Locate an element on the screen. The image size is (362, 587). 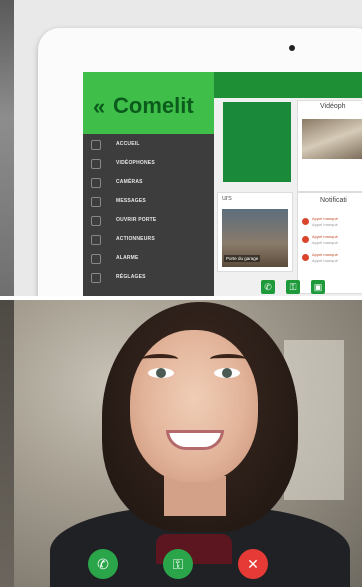
menu-item-actionneurs: ACTIONNEURS is located at coordinates (148, 240).